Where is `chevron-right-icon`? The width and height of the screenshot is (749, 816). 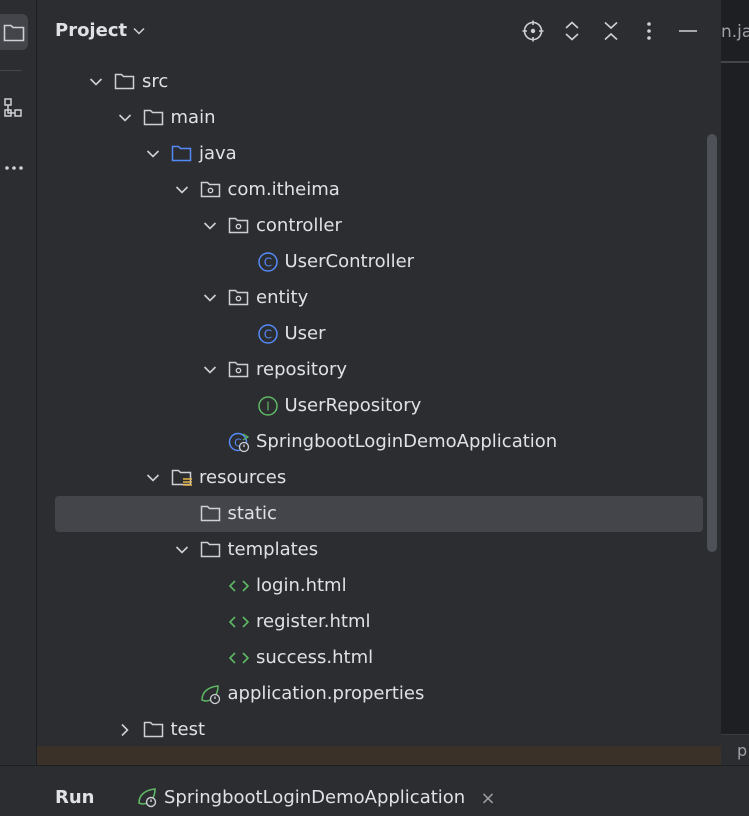
chevron-right-icon is located at coordinates (125, 730).